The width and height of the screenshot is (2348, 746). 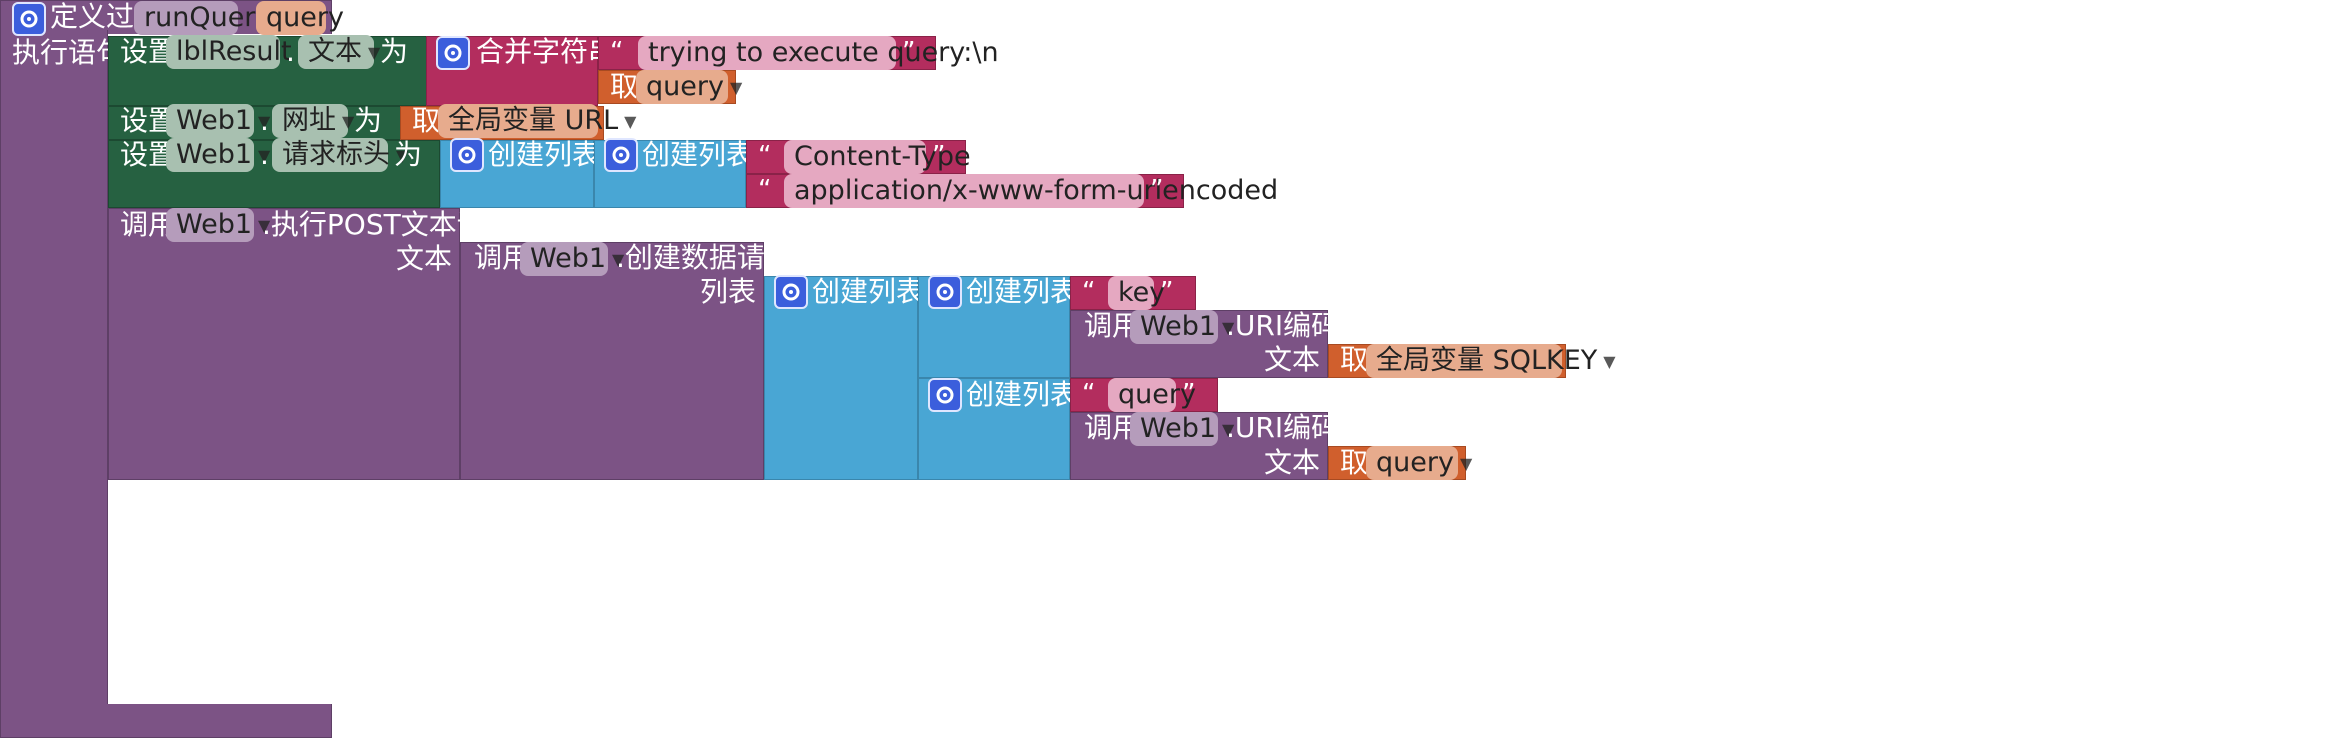 What do you see at coordinates (335, 51) in the screenshot?
I see `property-label: 文本` at bounding box center [335, 51].